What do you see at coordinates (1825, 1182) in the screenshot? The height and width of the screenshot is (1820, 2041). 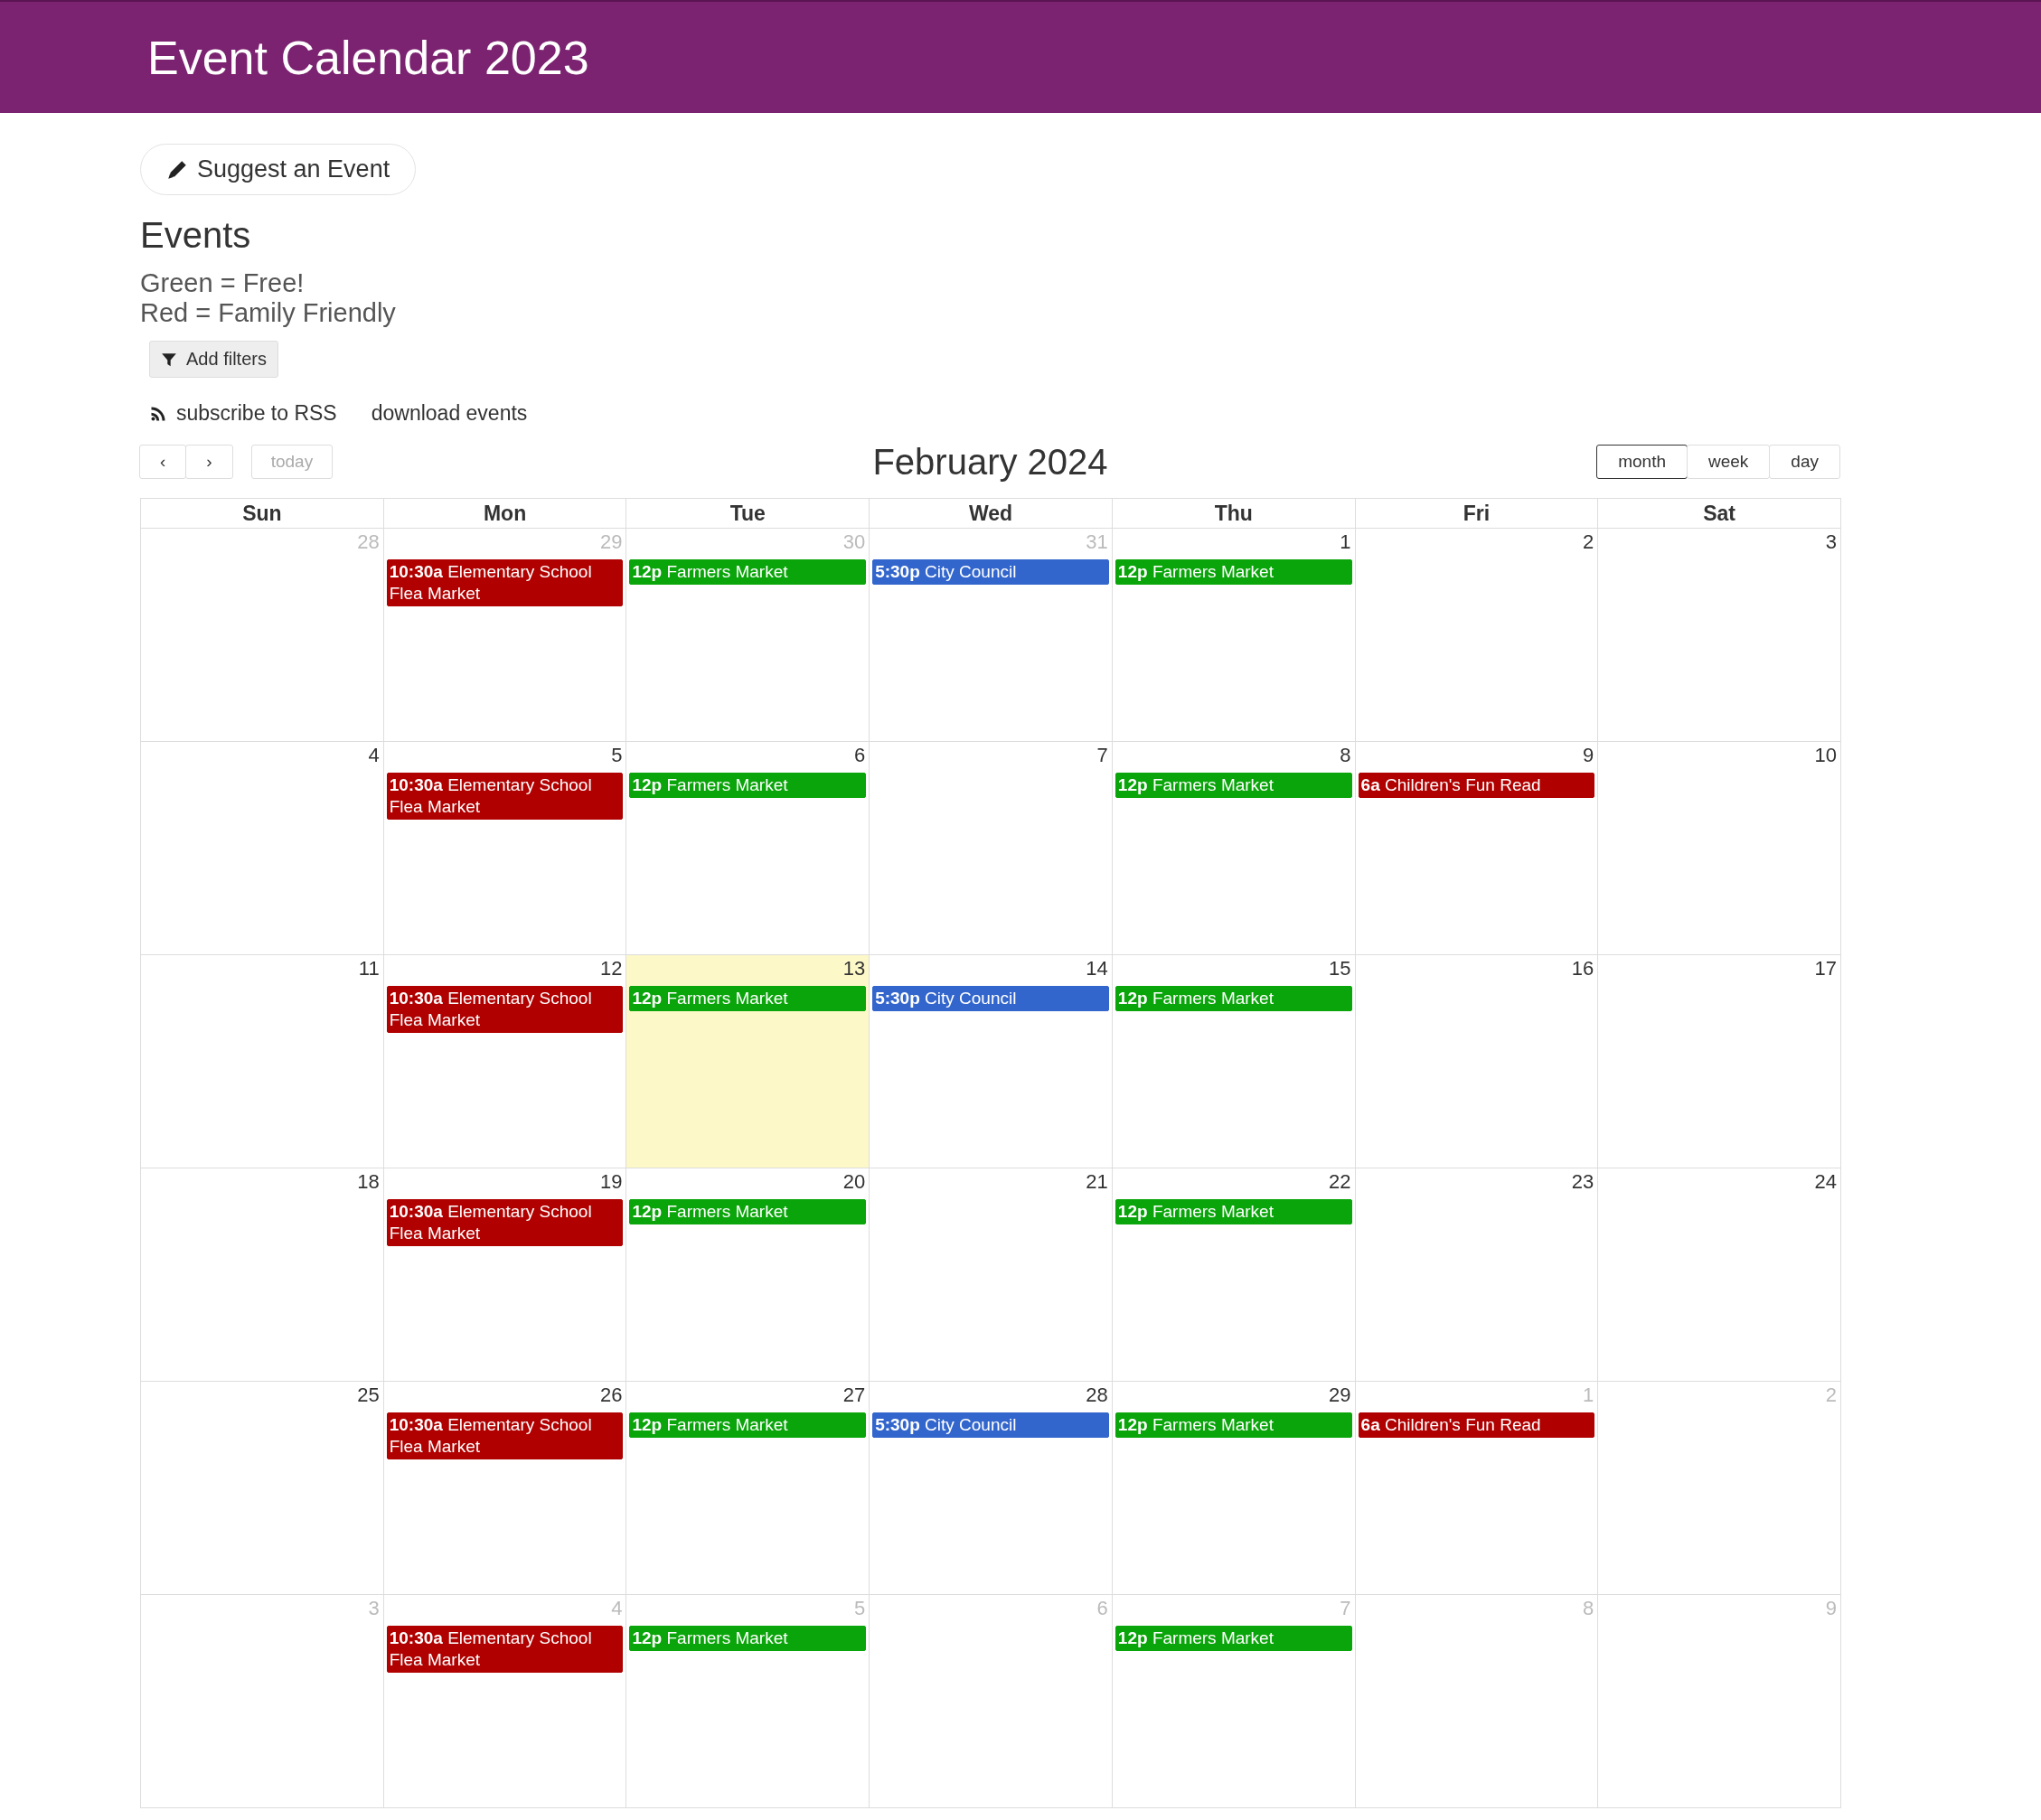 I see `date-number: 24` at bounding box center [1825, 1182].